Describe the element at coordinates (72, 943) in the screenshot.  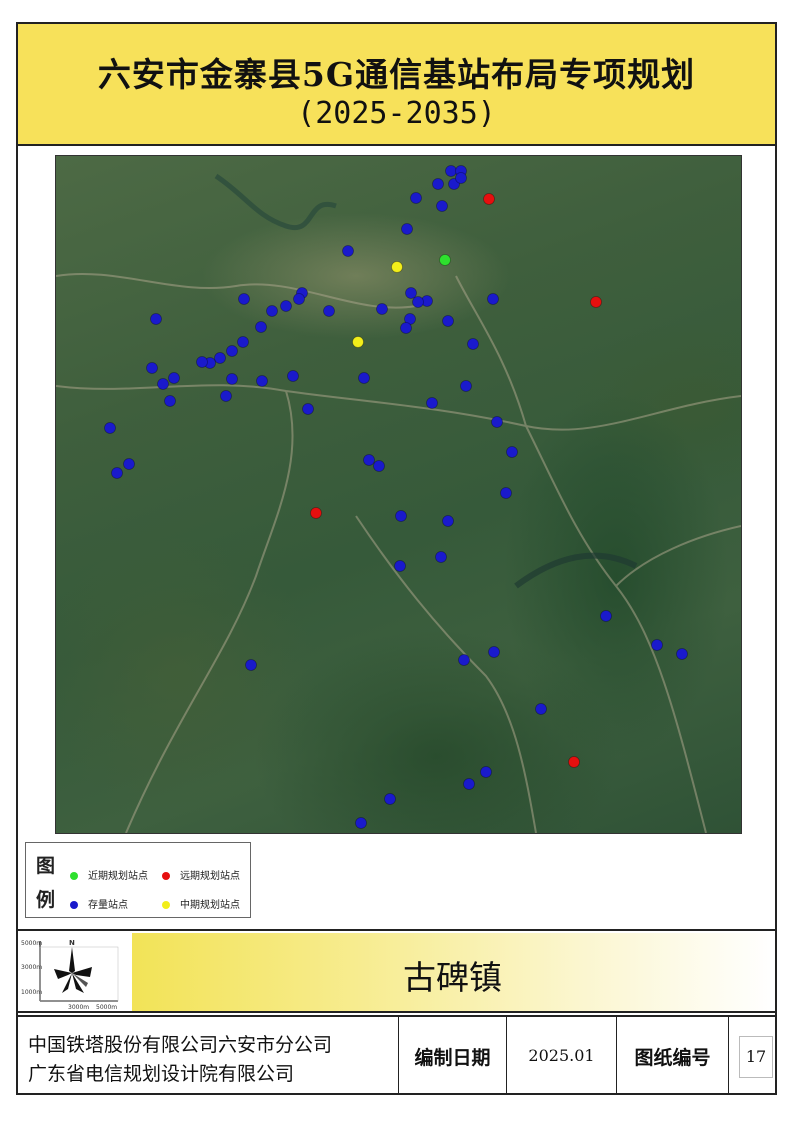
I see `north-label: N` at that location.